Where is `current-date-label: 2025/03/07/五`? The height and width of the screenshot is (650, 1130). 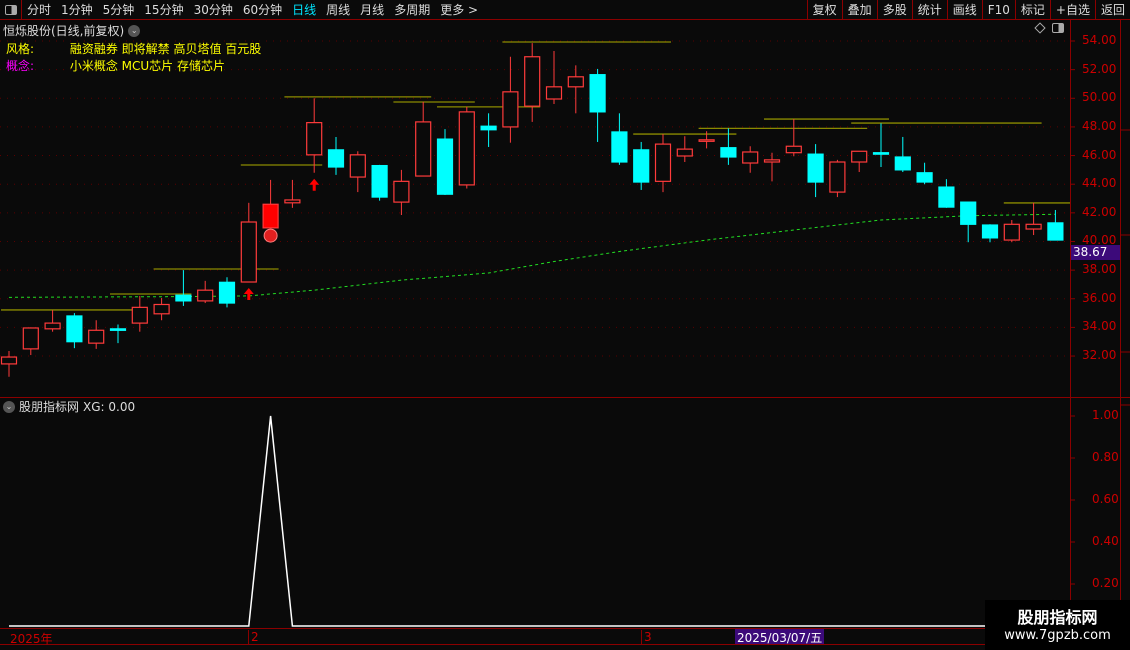 current-date-label: 2025/03/07/五 is located at coordinates (780, 637).